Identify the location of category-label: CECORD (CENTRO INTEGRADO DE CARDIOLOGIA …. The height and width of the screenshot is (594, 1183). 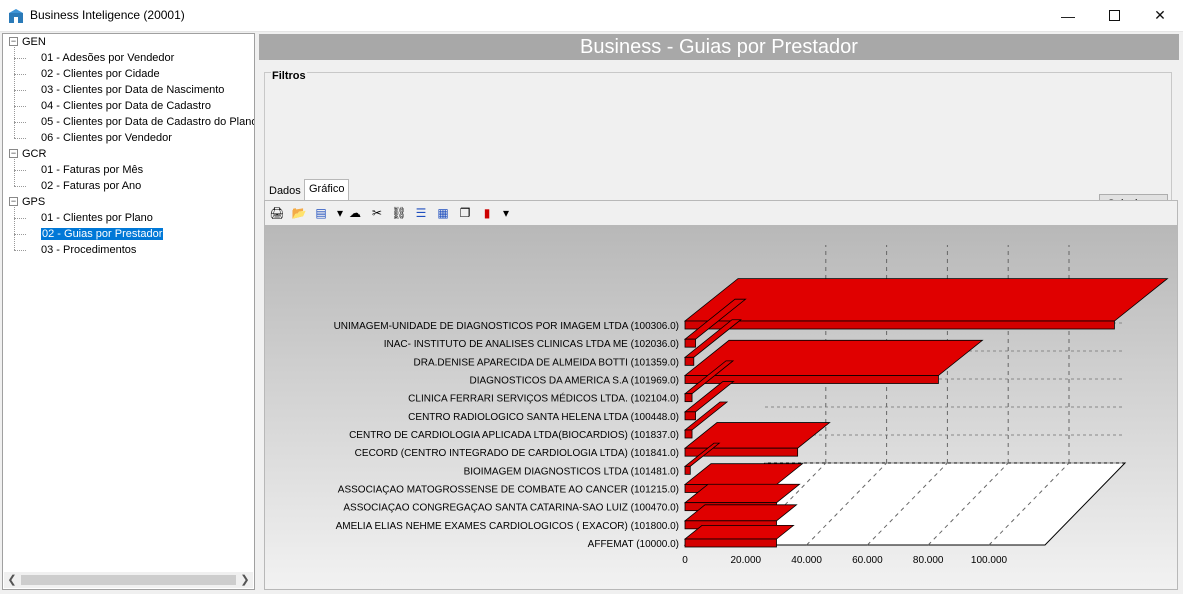
(517, 453).